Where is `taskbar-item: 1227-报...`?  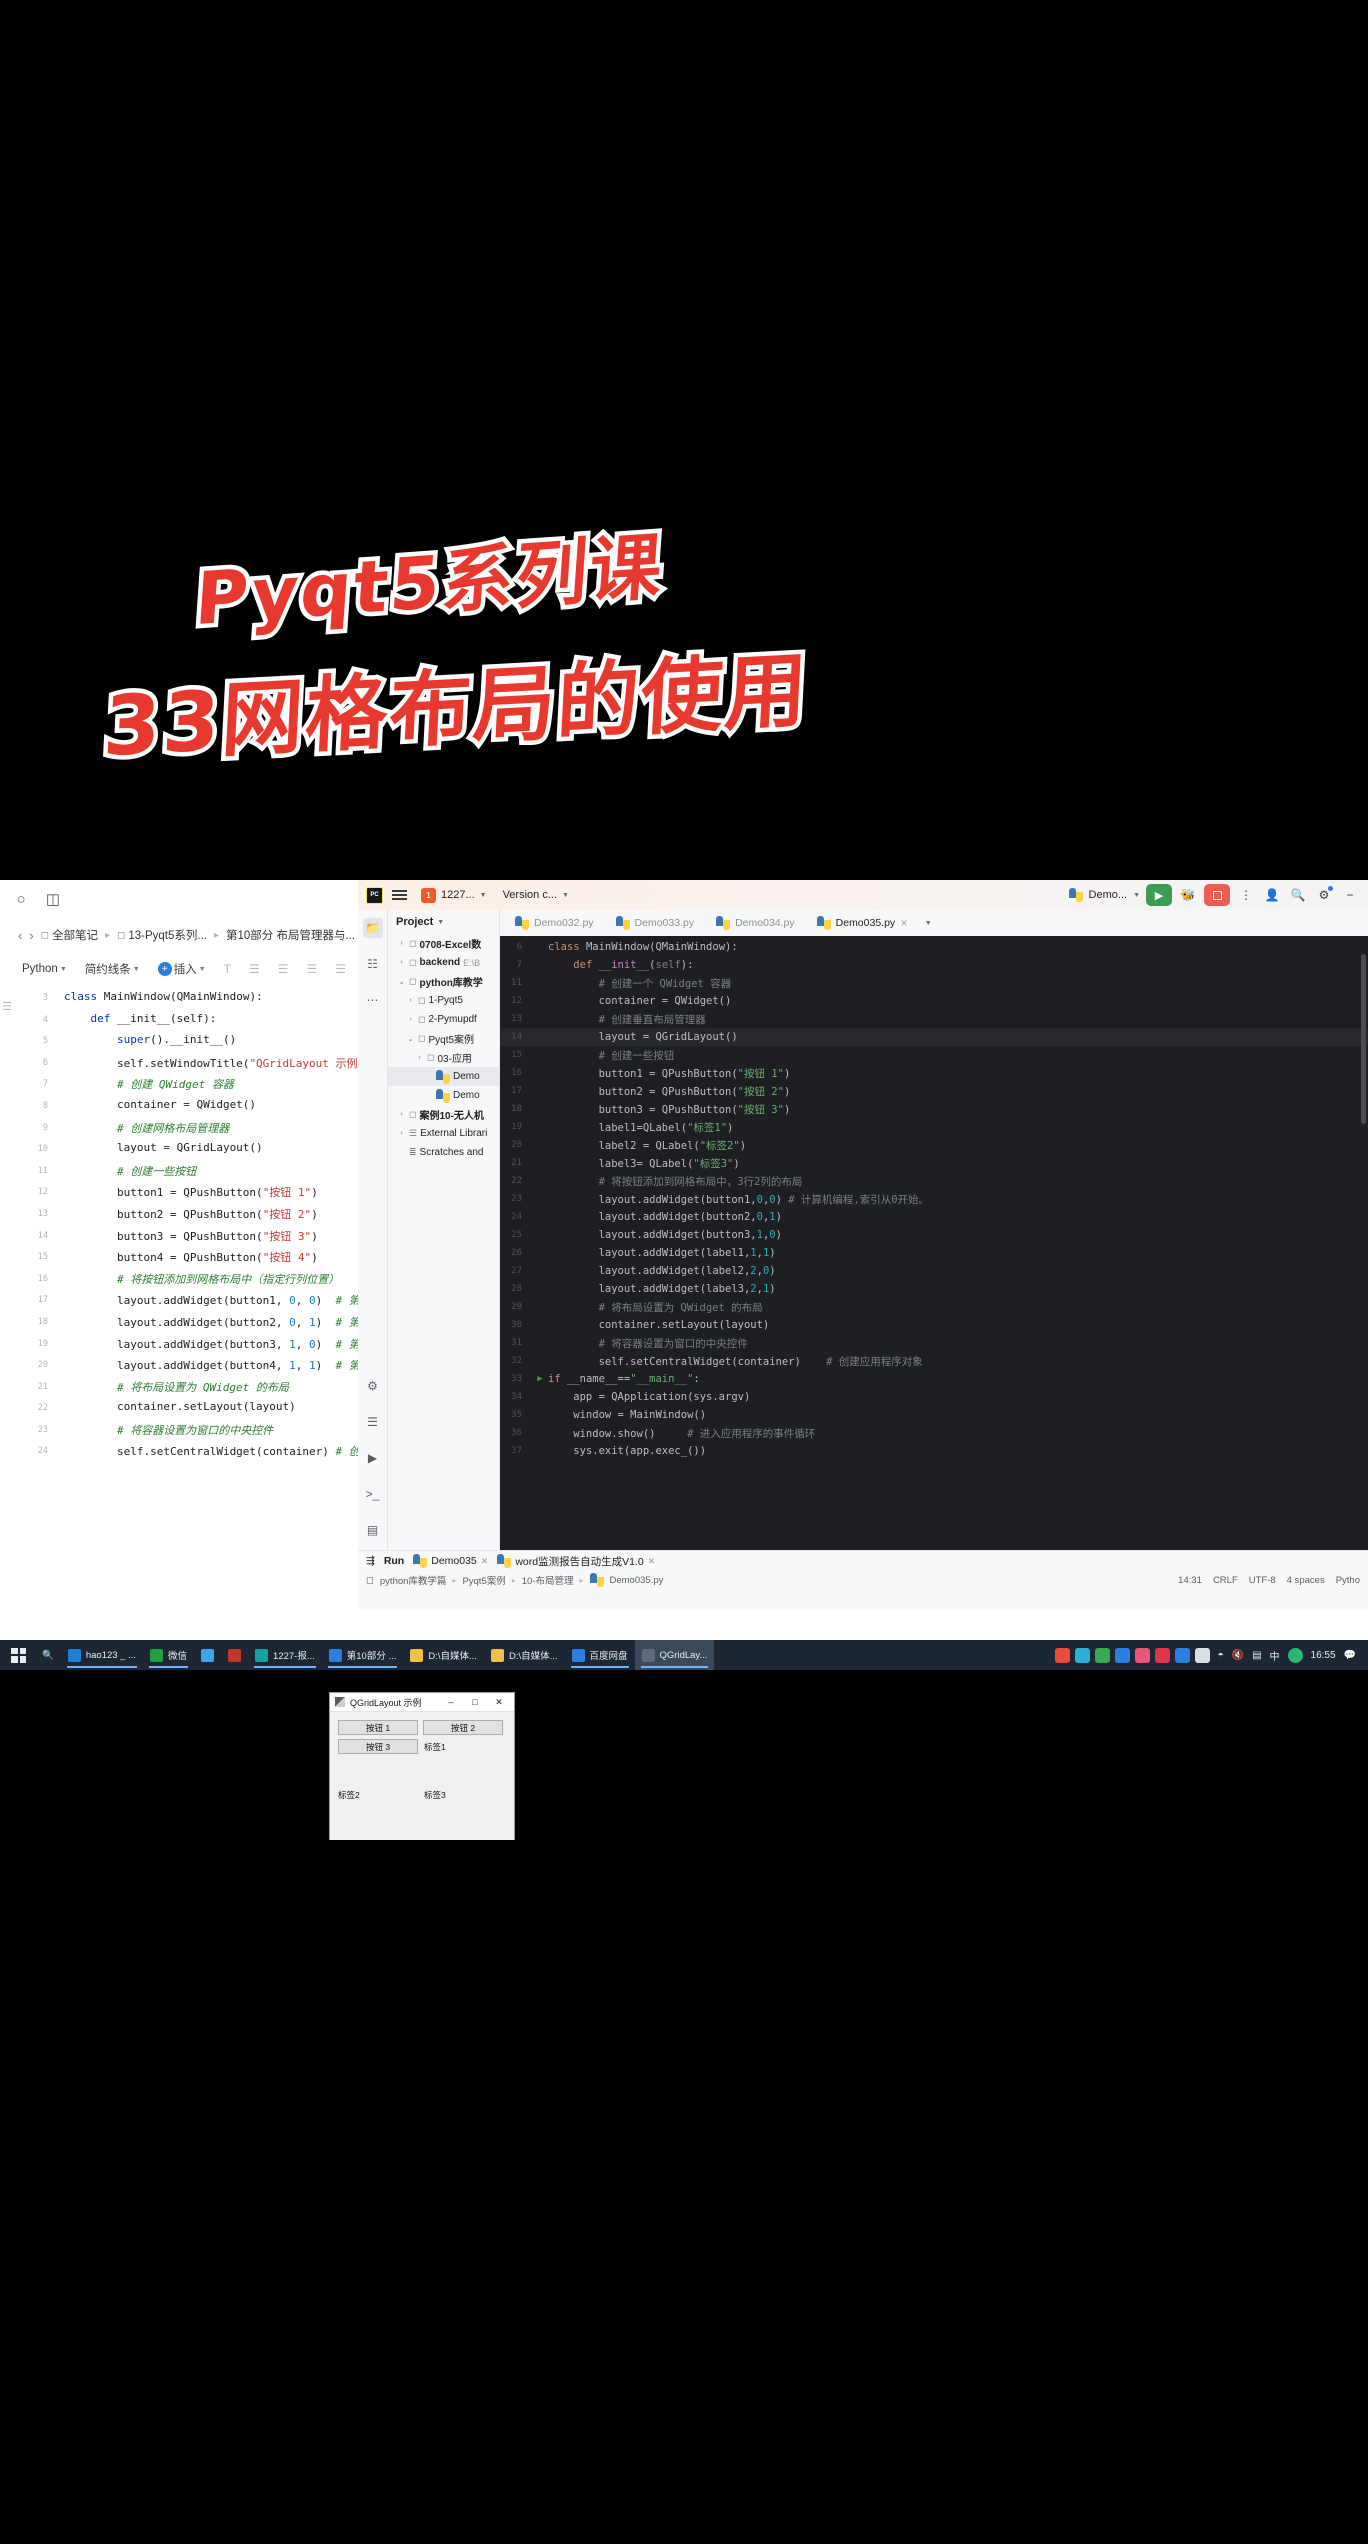
taskbar-item: 1227-报... is located at coordinates (285, 1655).